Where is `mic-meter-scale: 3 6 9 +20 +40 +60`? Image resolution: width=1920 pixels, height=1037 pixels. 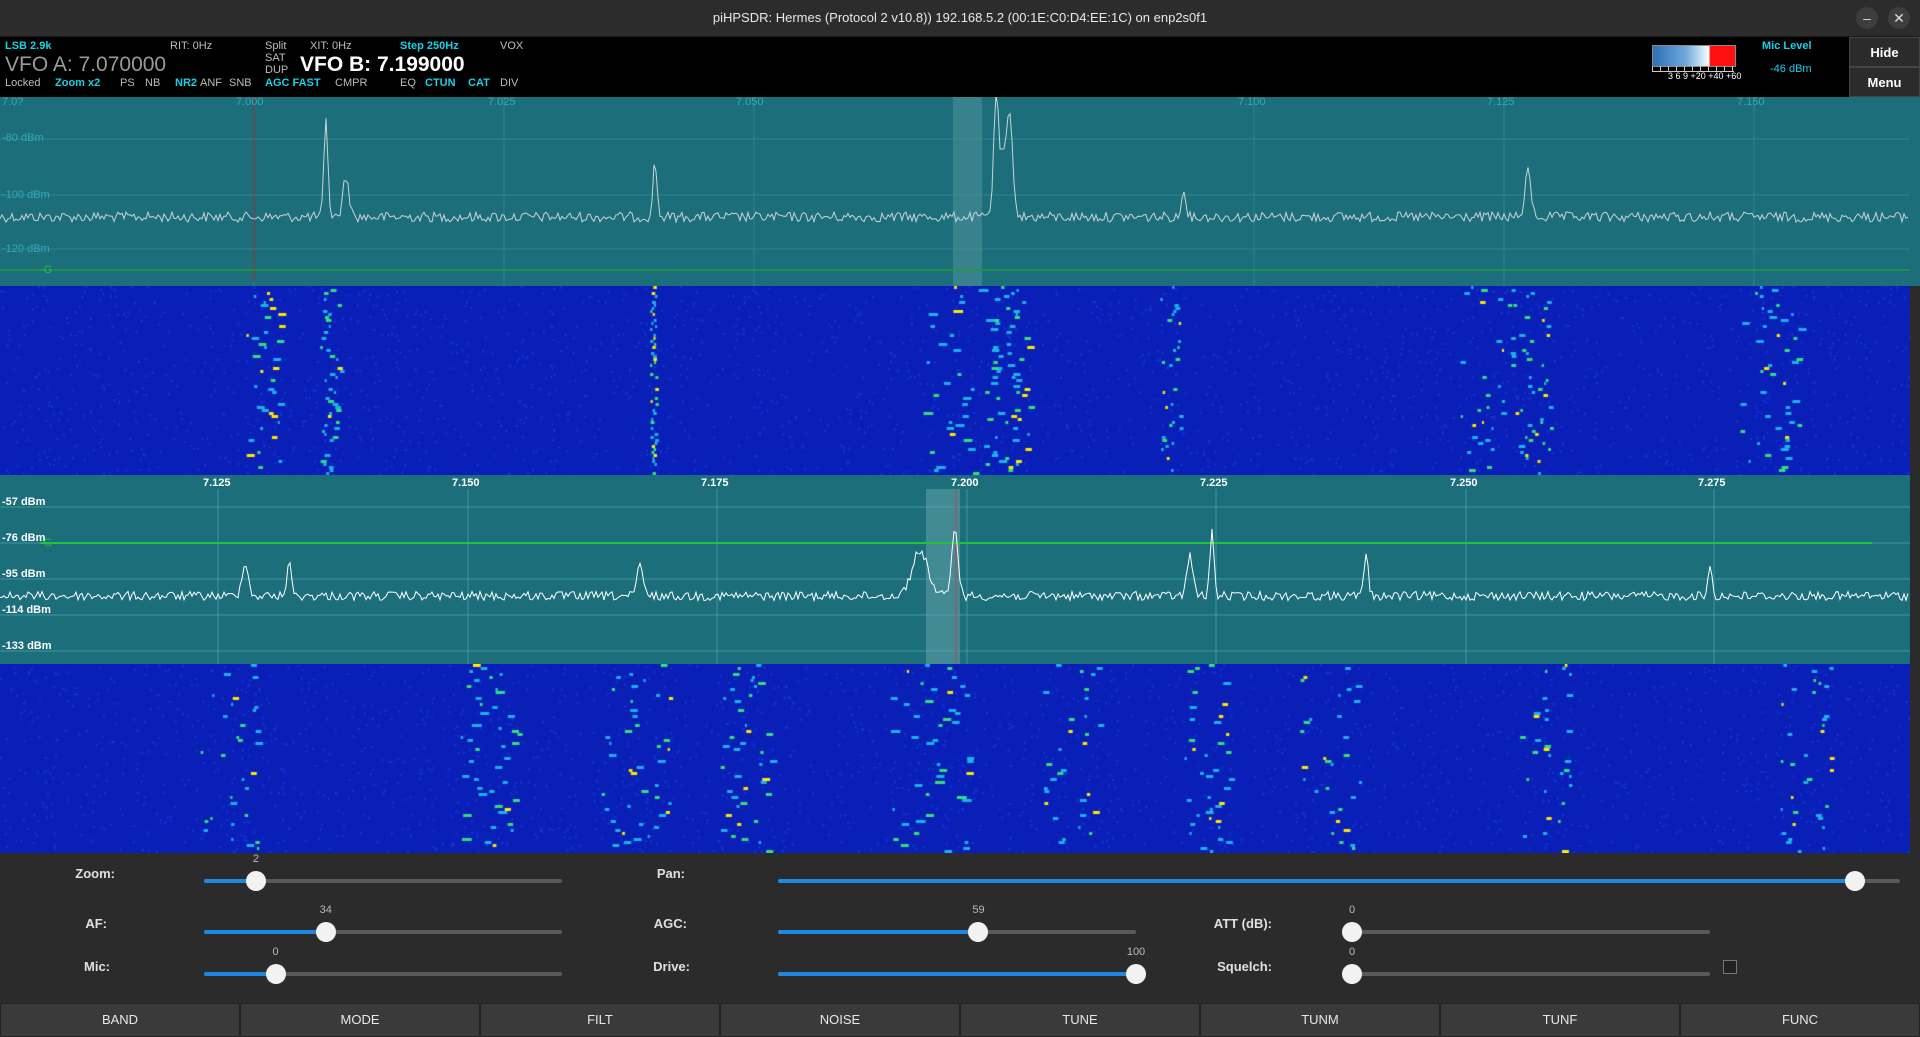
mic-meter-scale: 3 6 9 +20 +40 +60 is located at coordinates (1705, 76).